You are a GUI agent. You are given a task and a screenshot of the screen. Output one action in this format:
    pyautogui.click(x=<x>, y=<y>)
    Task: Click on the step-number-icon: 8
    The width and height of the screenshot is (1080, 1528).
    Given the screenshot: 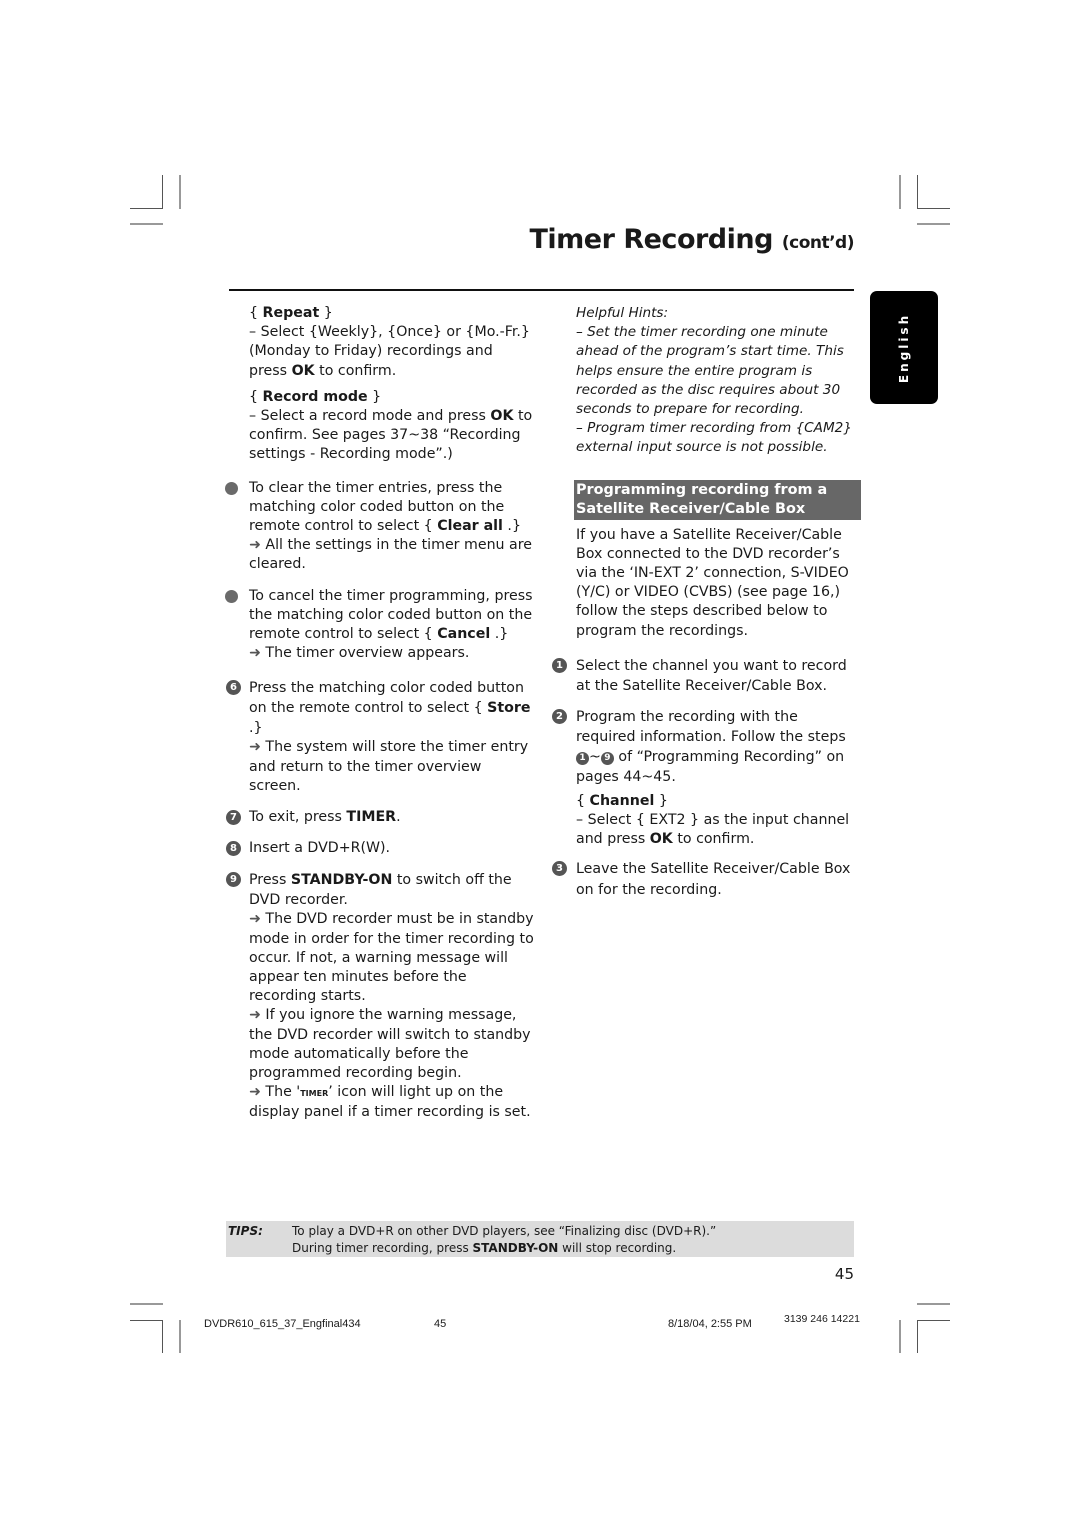 What is the action you would take?
    pyautogui.click(x=233, y=849)
    